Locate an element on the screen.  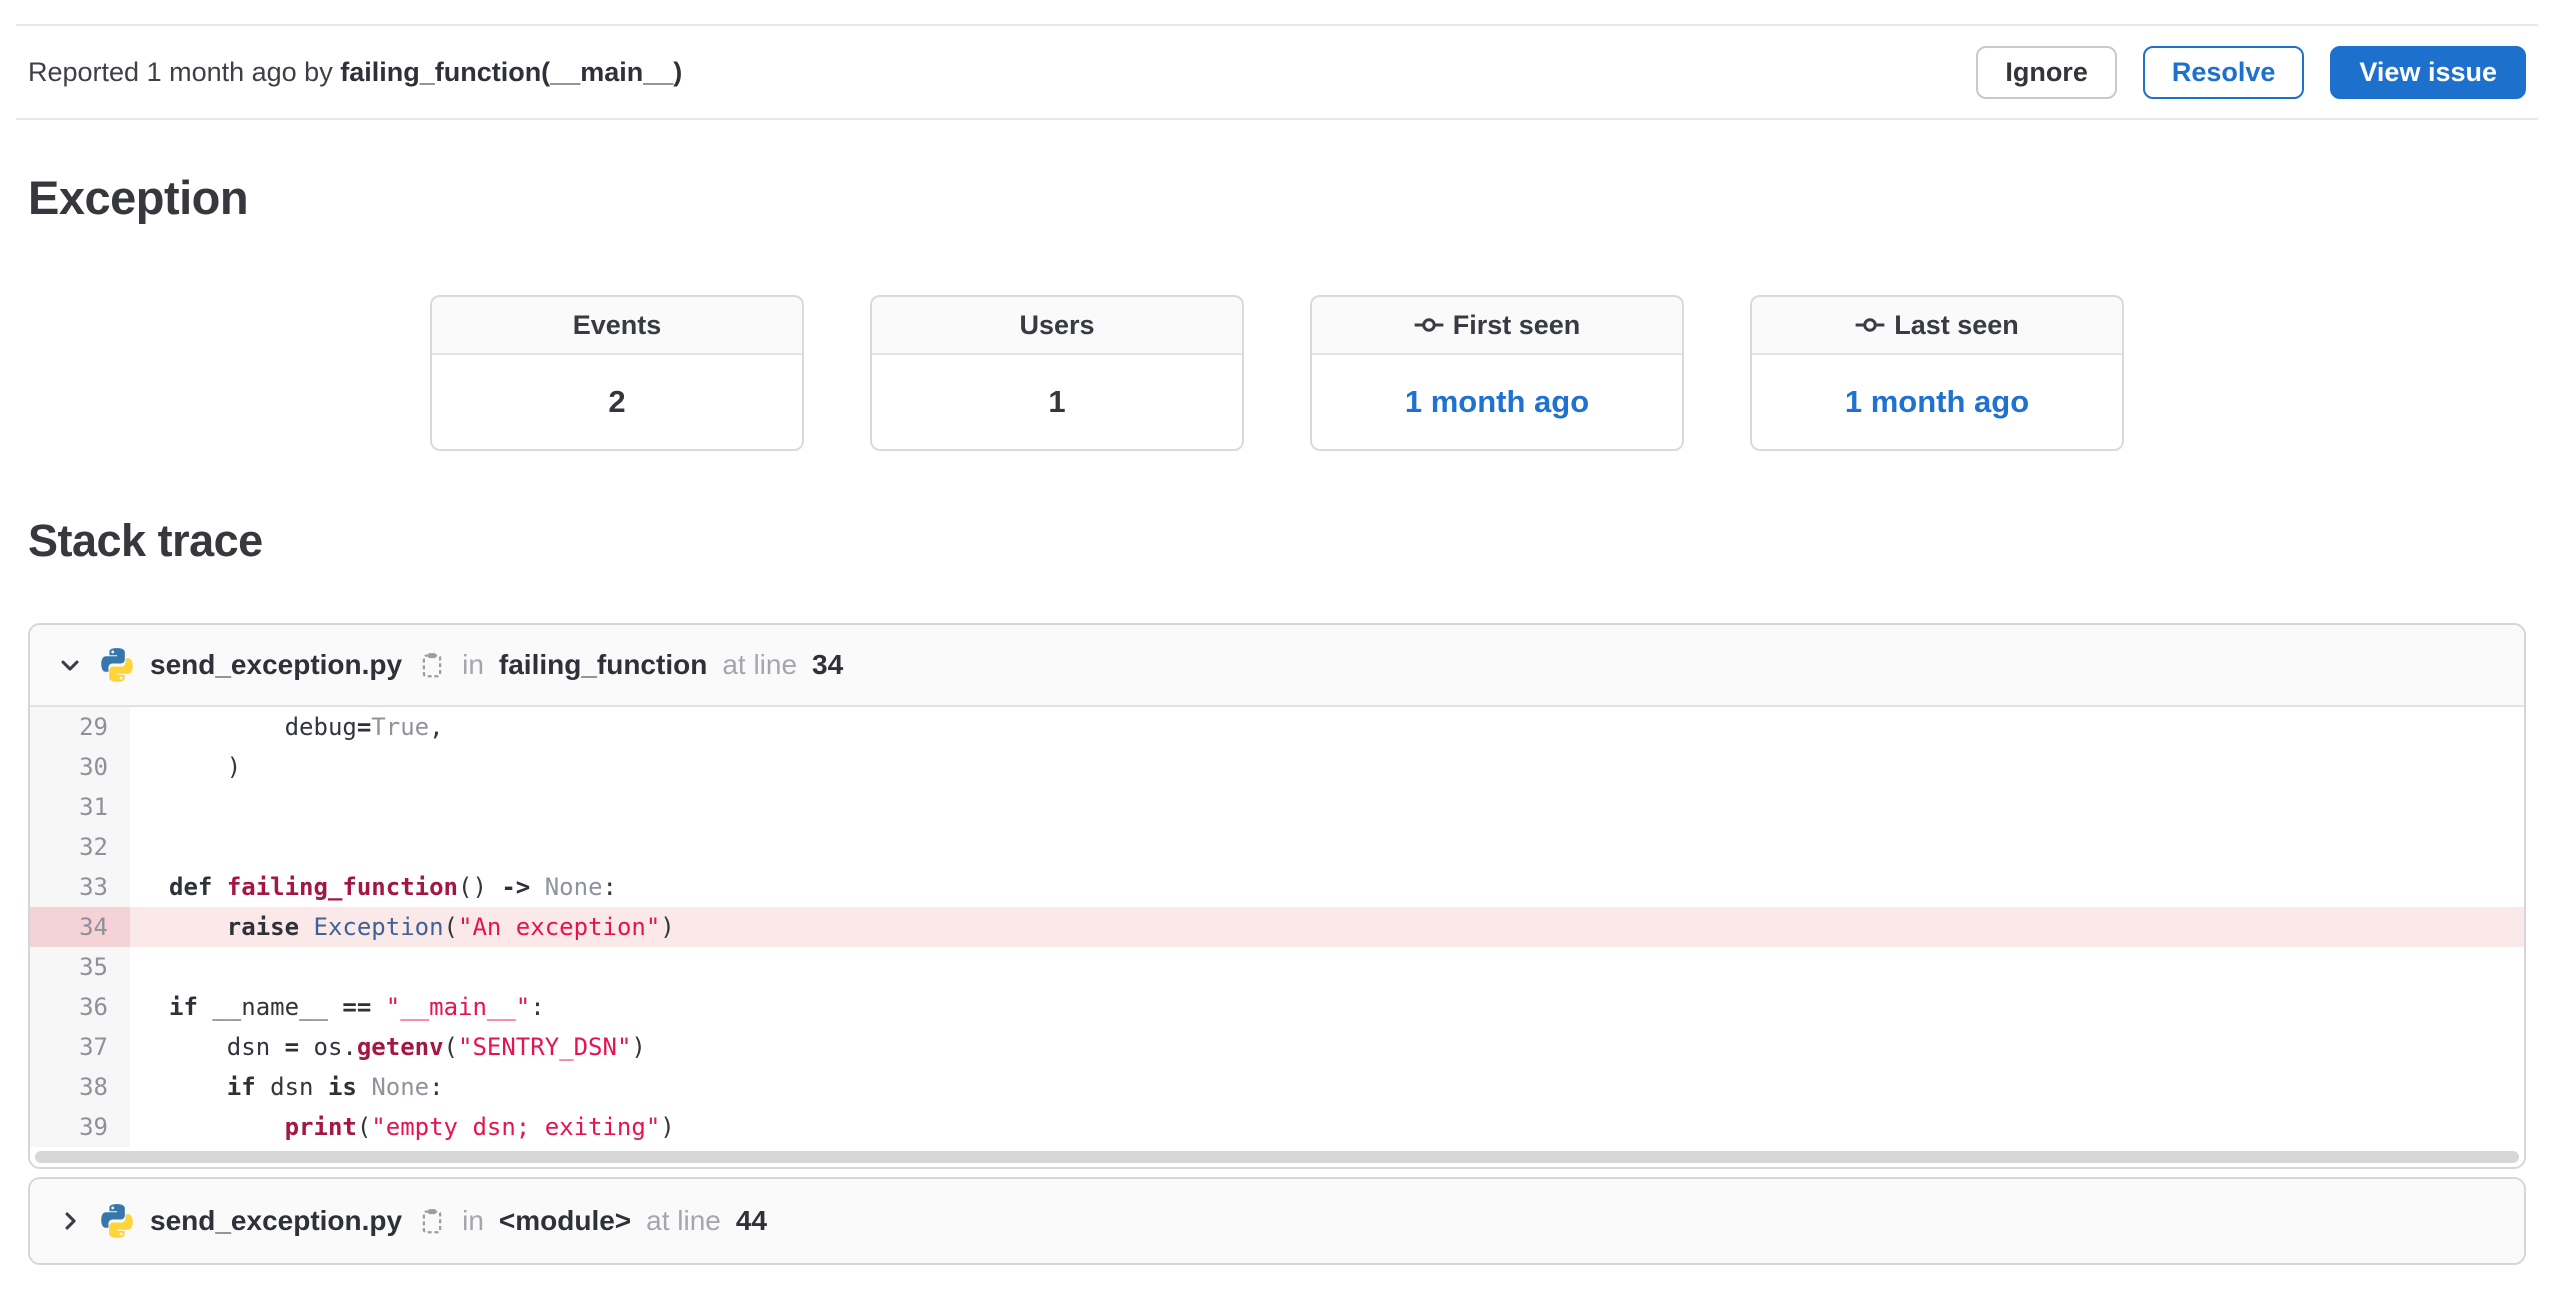
chevron-right-icon is located at coordinates (70, 1221).